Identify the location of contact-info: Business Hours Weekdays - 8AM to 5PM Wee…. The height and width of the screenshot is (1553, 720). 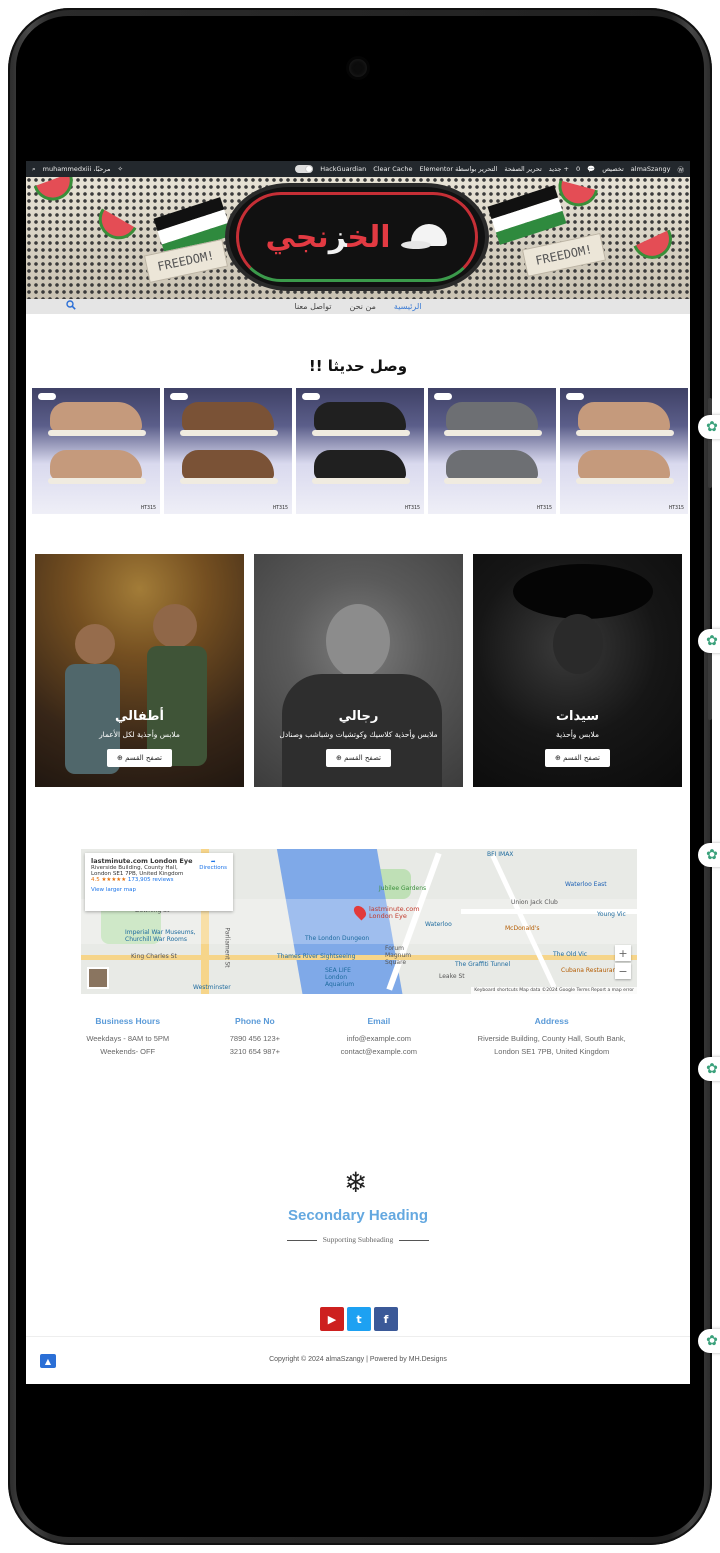
(356, 1037).